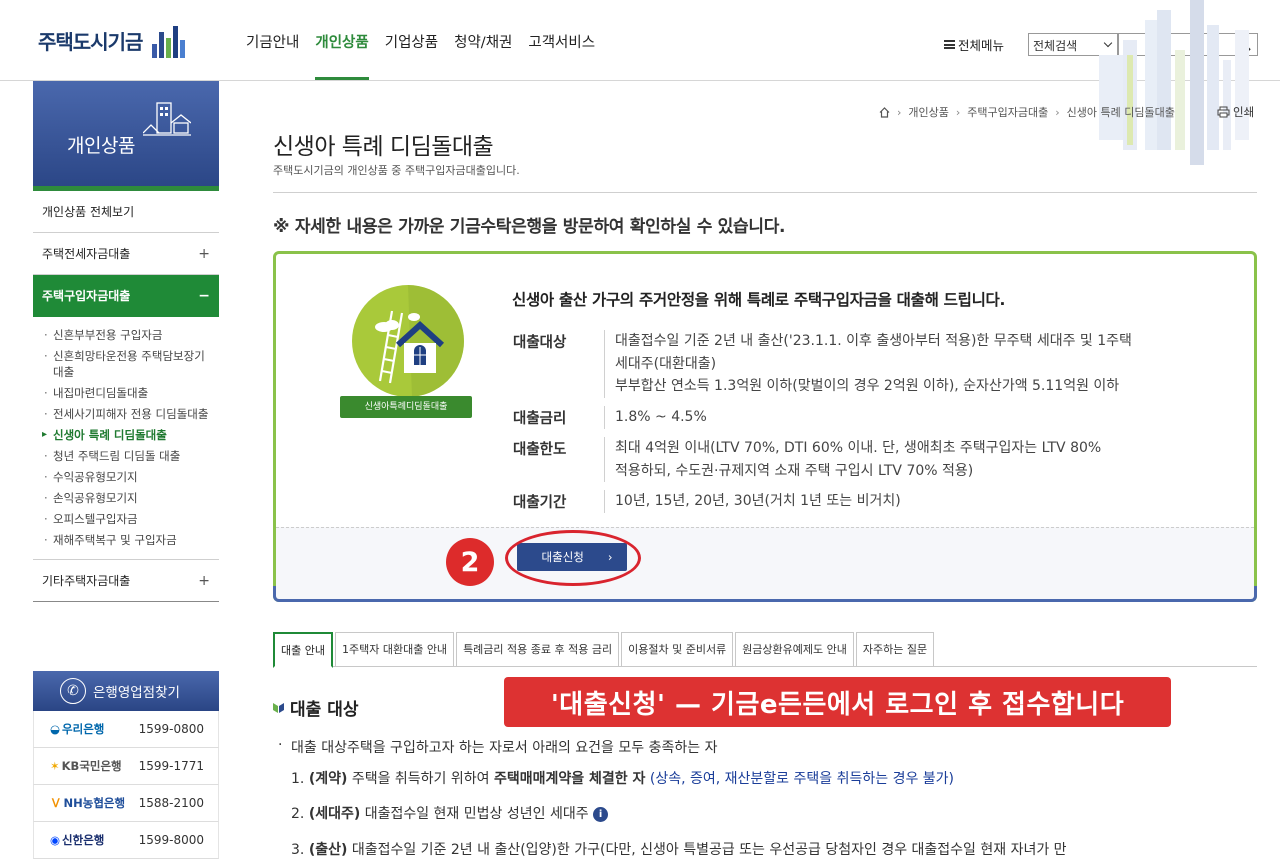  What do you see at coordinates (758, 501) in the screenshot?
I see `info-line: 10년, 15년, 20년, 30년(거치 1년 또는 비거치)` at bounding box center [758, 501].